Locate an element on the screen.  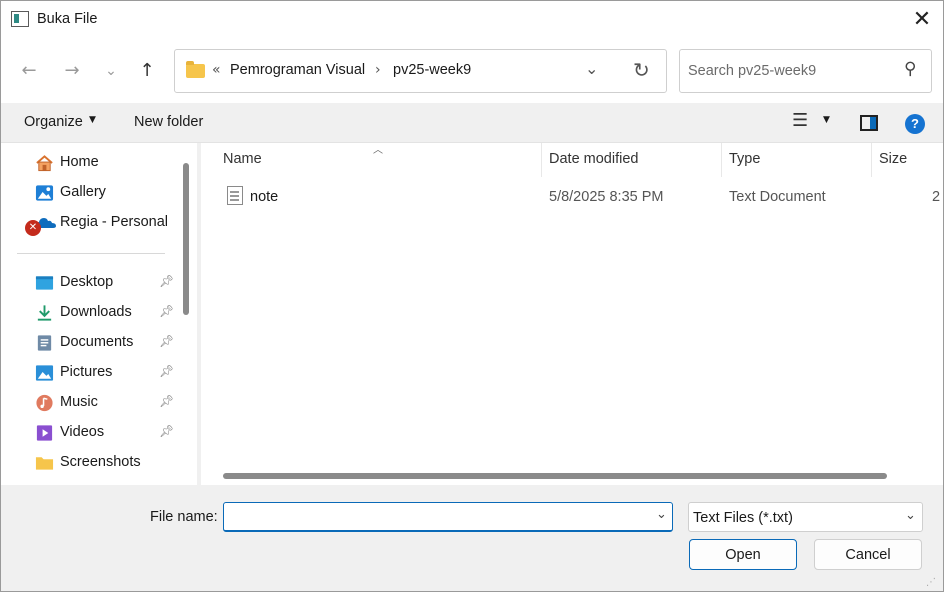
search-box: ⚲ is located at coordinates (805, 71).